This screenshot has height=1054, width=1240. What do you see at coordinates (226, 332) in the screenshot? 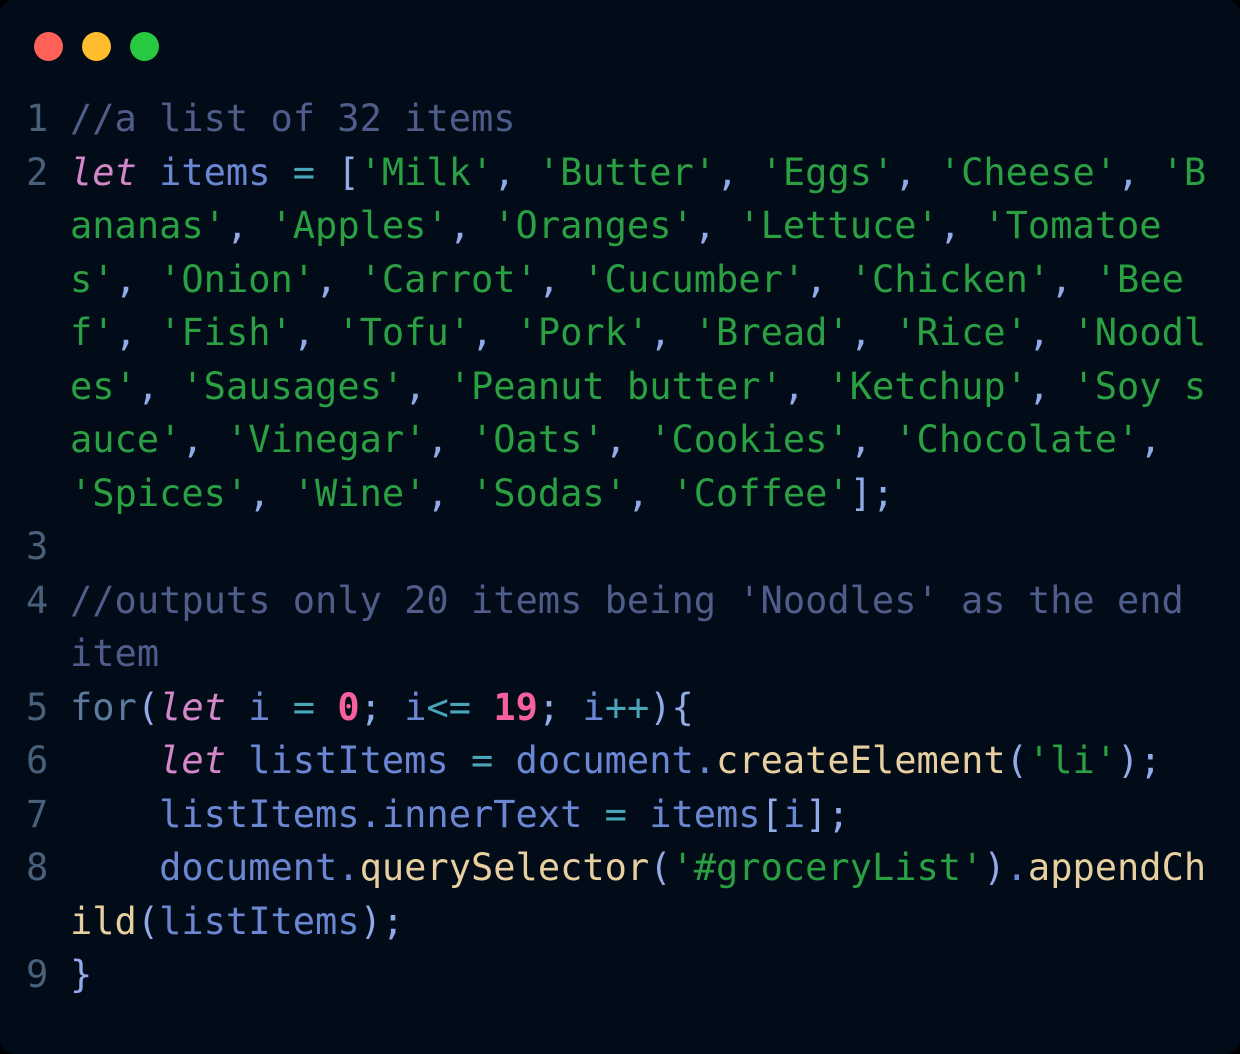
I see `token-string: 'Fish'` at bounding box center [226, 332].